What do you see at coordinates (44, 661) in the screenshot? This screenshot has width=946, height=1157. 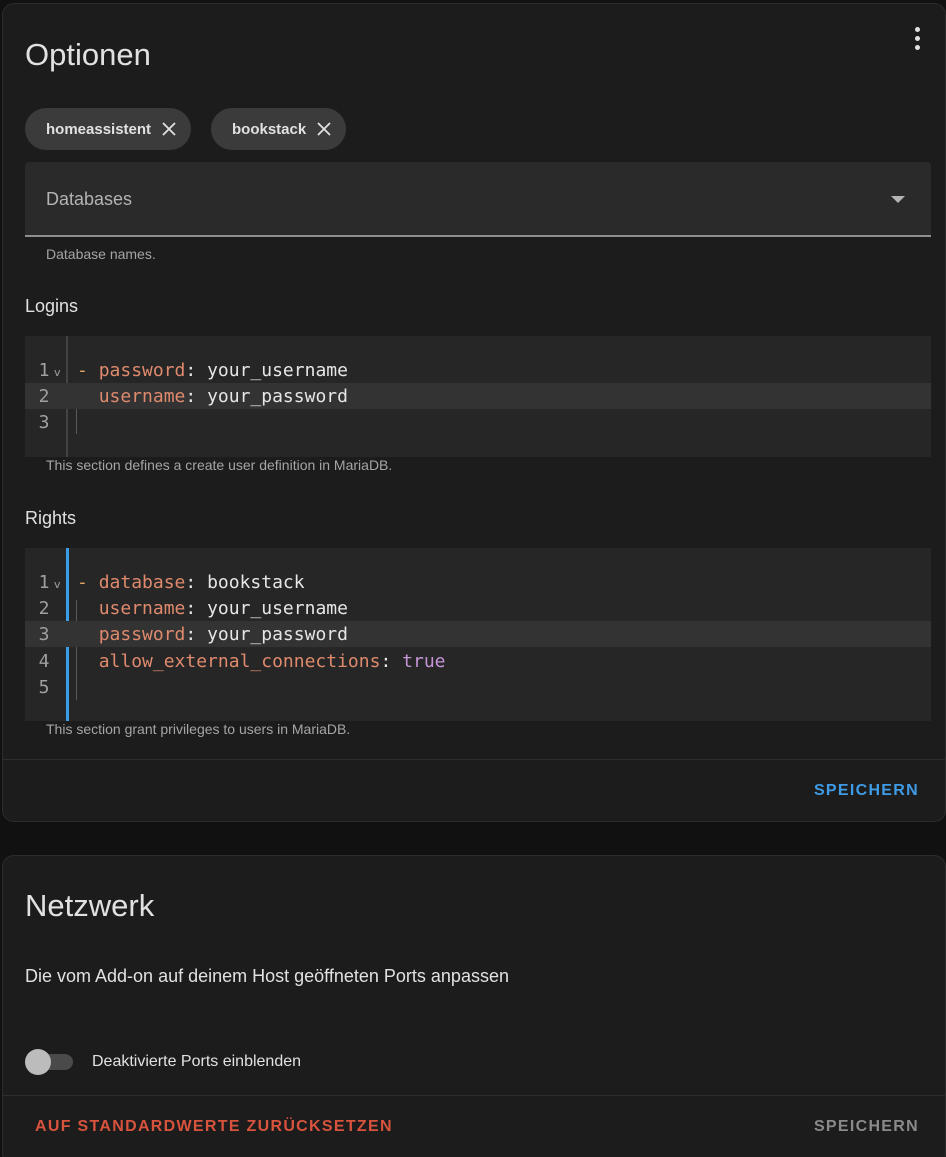 I see `line-number: 4` at bounding box center [44, 661].